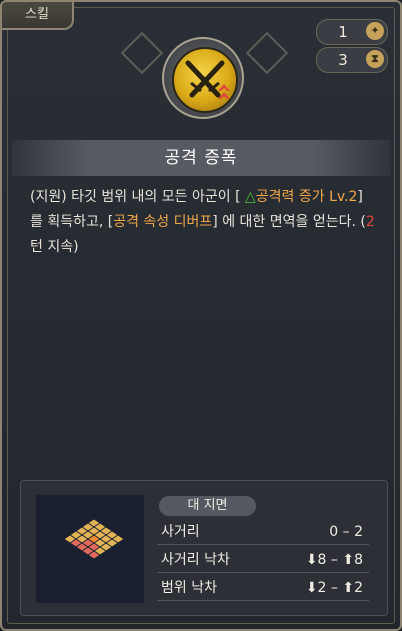  I want to click on range-target-label: 대 지면, so click(207, 506).